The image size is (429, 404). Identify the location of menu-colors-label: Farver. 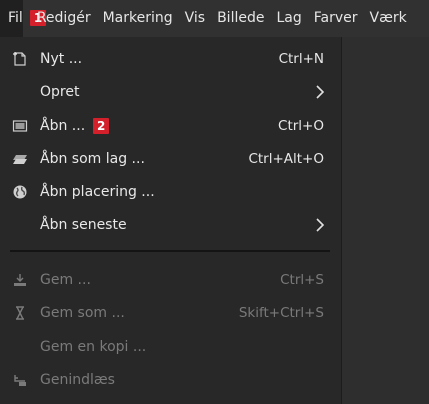
(335, 18).